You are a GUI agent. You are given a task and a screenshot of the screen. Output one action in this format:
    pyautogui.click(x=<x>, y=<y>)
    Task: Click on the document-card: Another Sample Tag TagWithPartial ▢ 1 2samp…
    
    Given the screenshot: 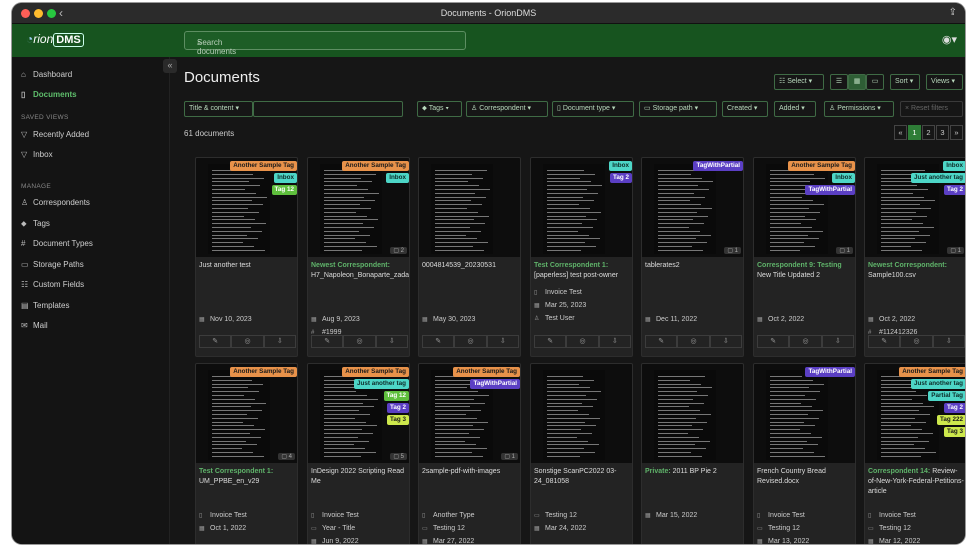 What is the action you would take?
    pyautogui.click(x=469, y=453)
    